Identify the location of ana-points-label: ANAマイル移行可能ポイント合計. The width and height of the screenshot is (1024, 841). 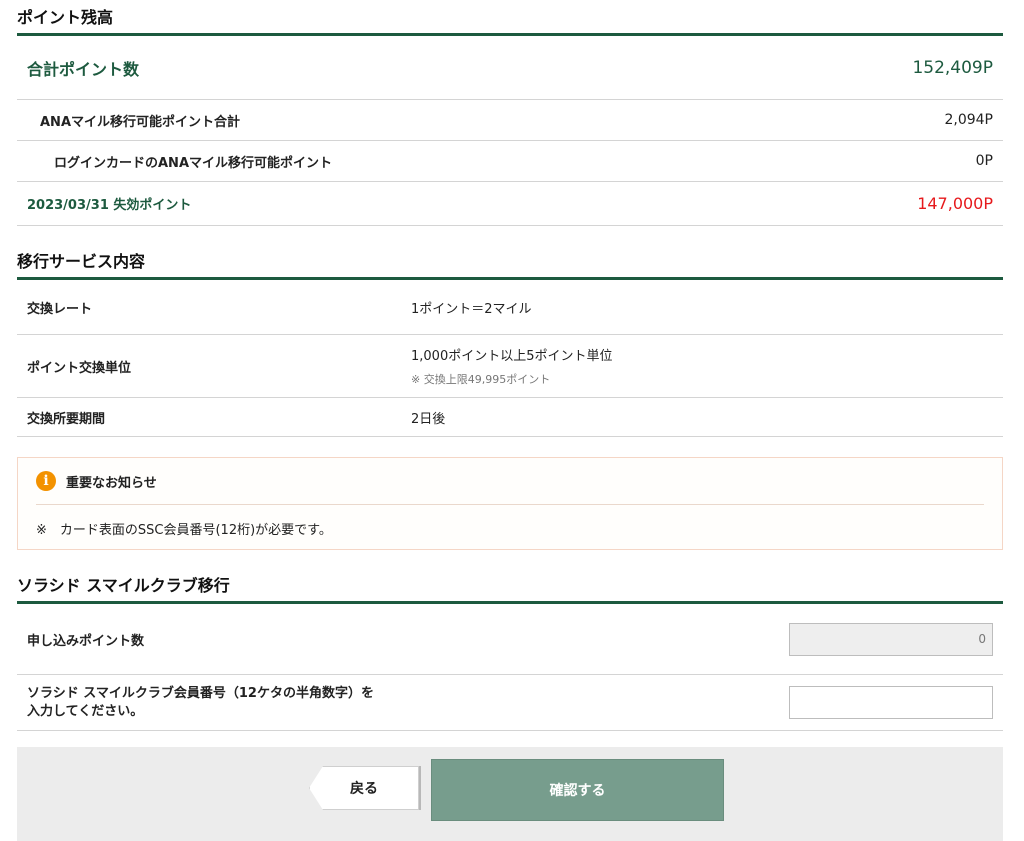
(140, 122).